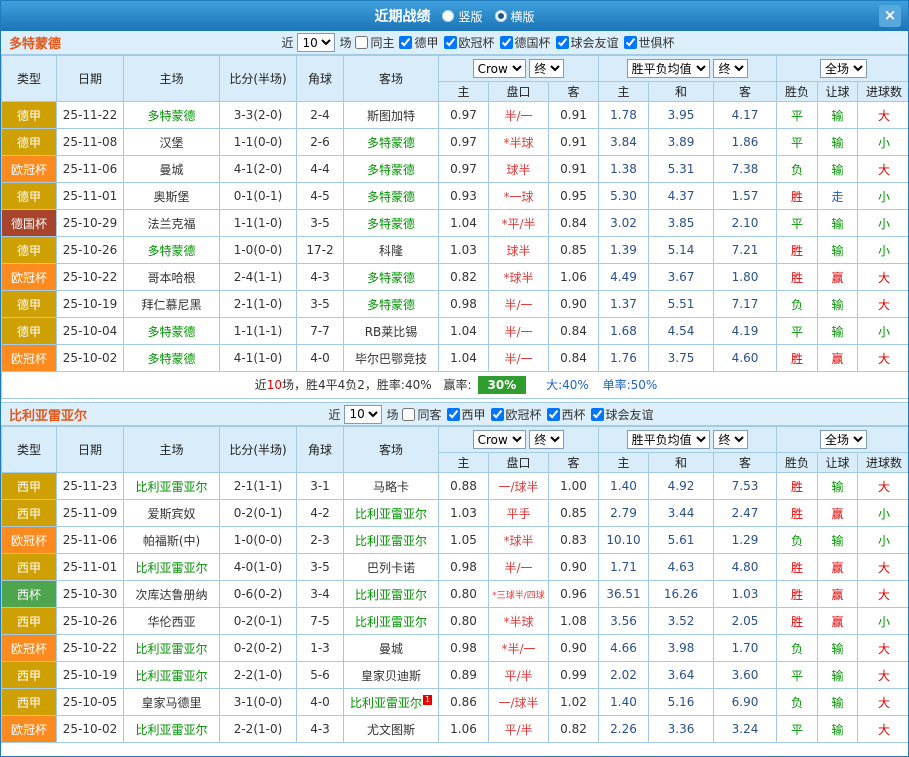 The height and width of the screenshot is (757, 909). I want to click on avg-home-odds: 10.10, so click(624, 540).